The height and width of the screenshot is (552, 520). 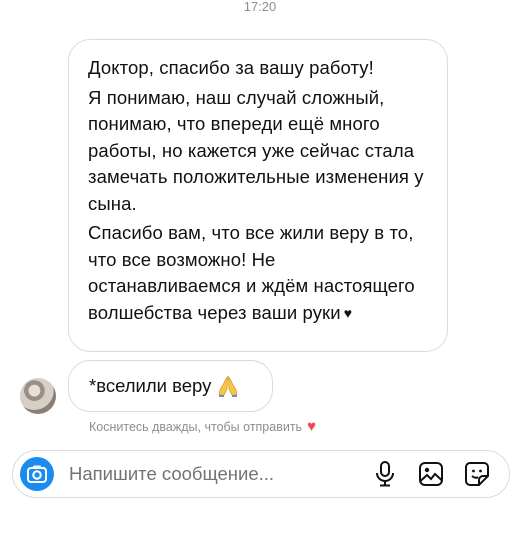 I want to click on red-heart-icon: ♥, so click(x=311, y=426).